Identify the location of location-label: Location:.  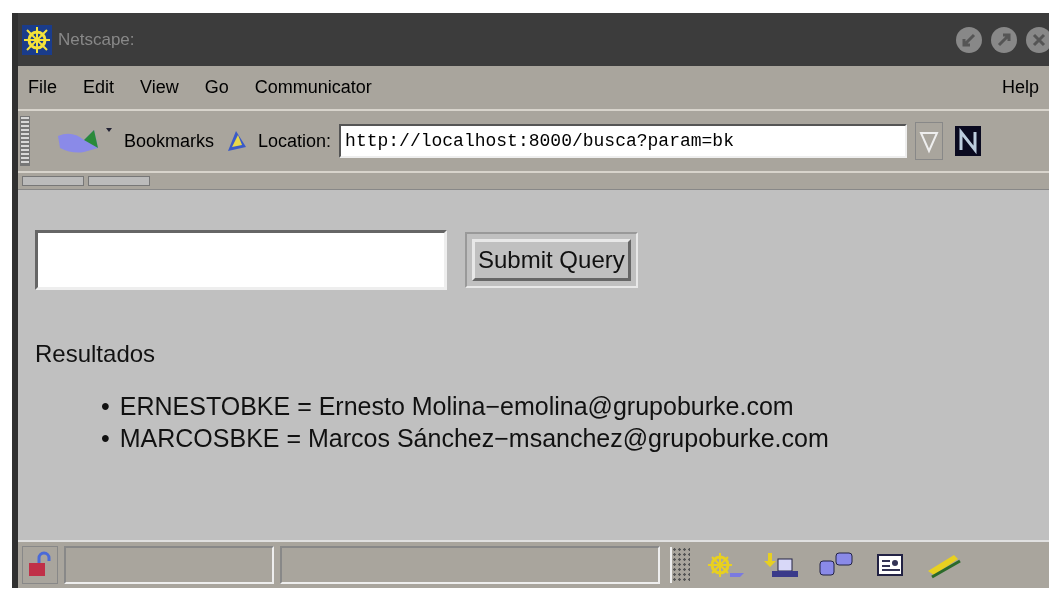
(295, 141).